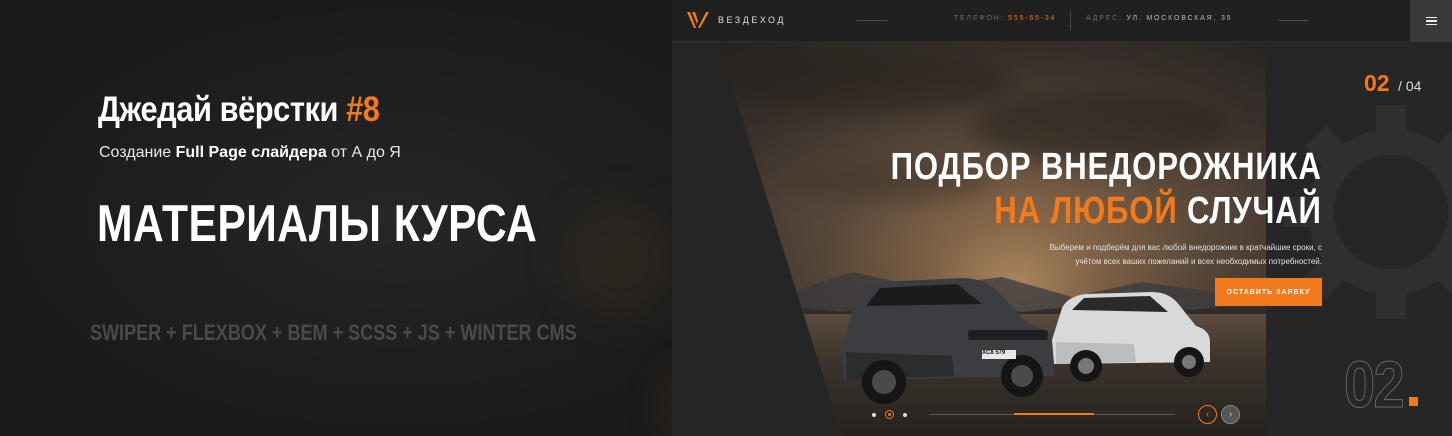  I want to click on promo-heading: МАТЕРИАЛЫ КУРСА, so click(317, 224).